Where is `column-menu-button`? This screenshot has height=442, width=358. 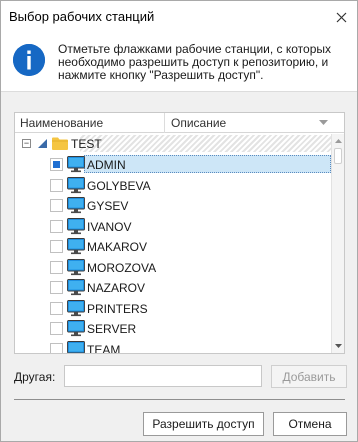
column-menu-button is located at coordinates (323, 123).